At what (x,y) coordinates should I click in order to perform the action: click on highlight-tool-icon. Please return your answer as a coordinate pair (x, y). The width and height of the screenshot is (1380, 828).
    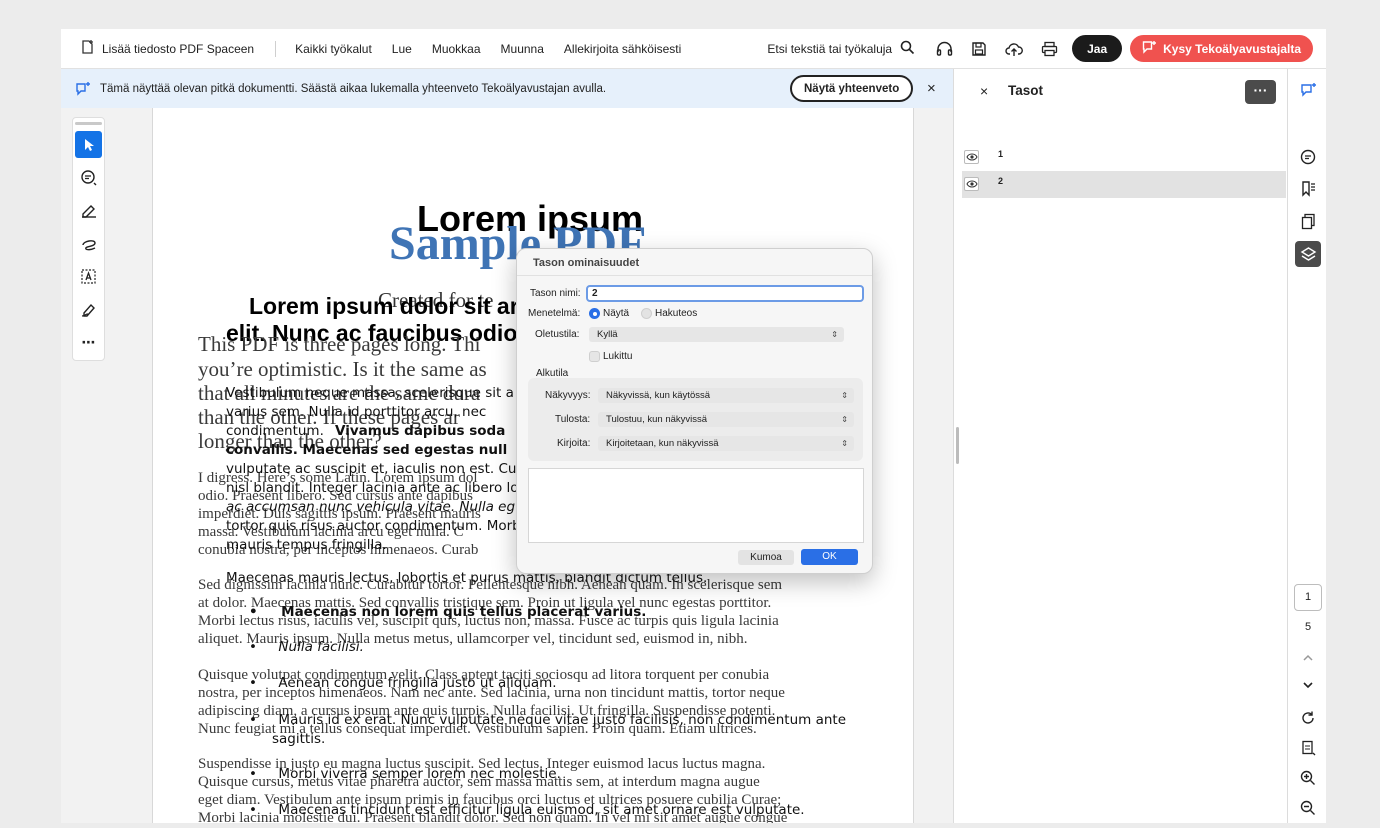
    Looking at the image, I should click on (88, 210).